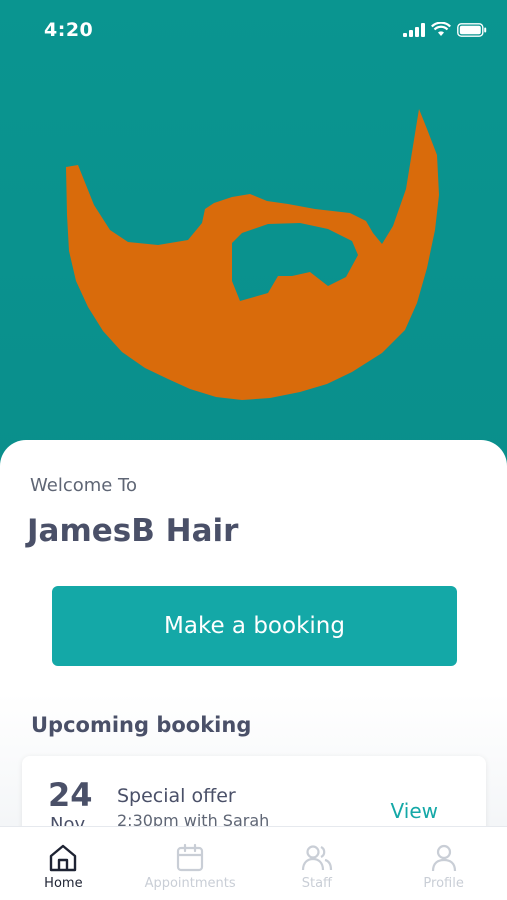 This screenshot has width=507, height=900. I want to click on tab-home: Home, so click(63, 863).